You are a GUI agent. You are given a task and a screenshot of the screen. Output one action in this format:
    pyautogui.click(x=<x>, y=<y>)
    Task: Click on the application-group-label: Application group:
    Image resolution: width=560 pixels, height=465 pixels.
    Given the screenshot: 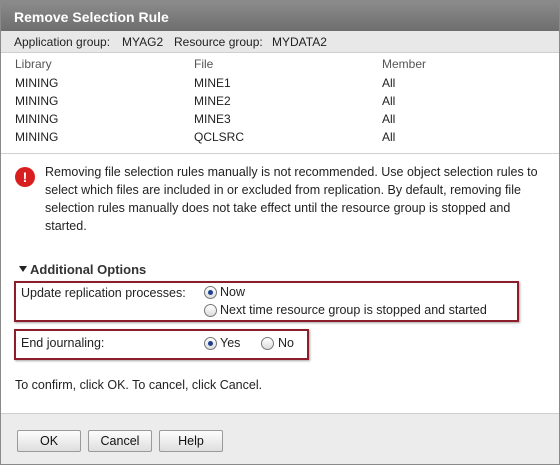 What is the action you would take?
    pyautogui.click(x=62, y=42)
    